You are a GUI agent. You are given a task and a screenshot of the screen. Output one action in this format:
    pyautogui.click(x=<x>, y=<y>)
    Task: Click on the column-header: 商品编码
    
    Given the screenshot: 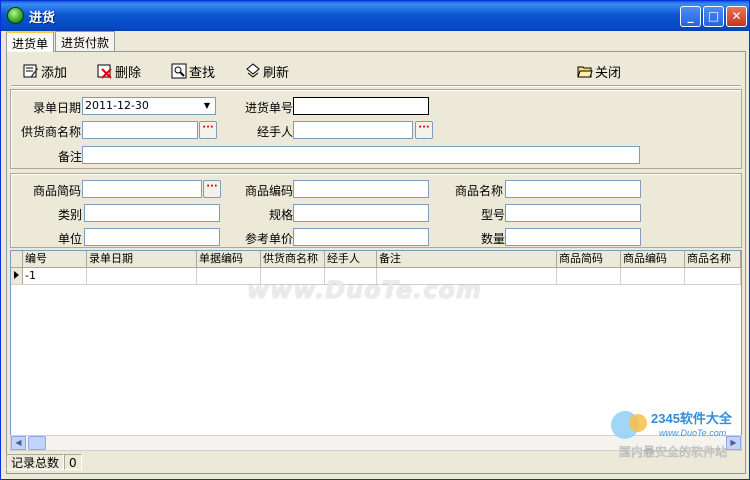 What is the action you would take?
    pyautogui.click(x=653, y=259)
    